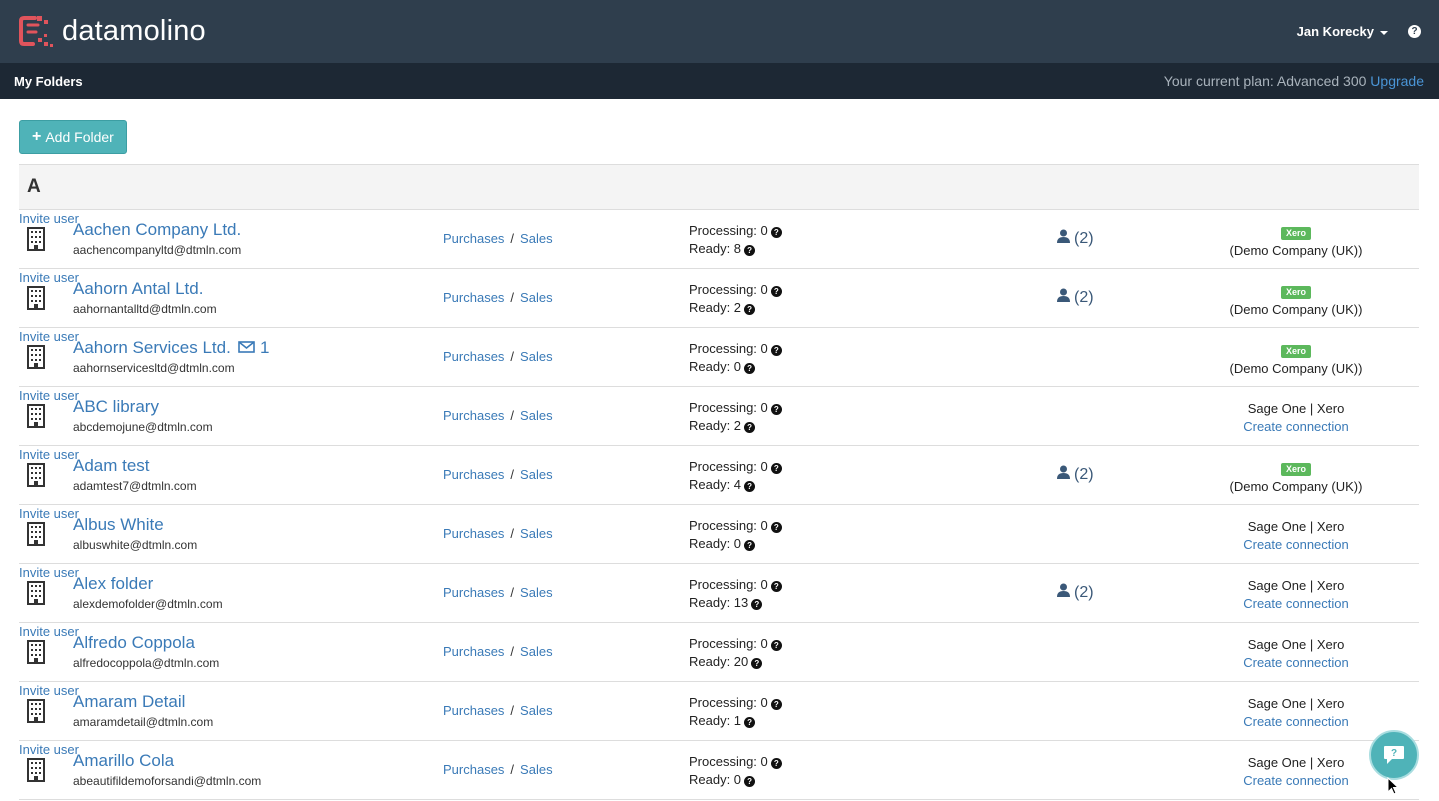  What do you see at coordinates (1397, 81) in the screenshot?
I see `upgrade-link: Upgrade` at bounding box center [1397, 81].